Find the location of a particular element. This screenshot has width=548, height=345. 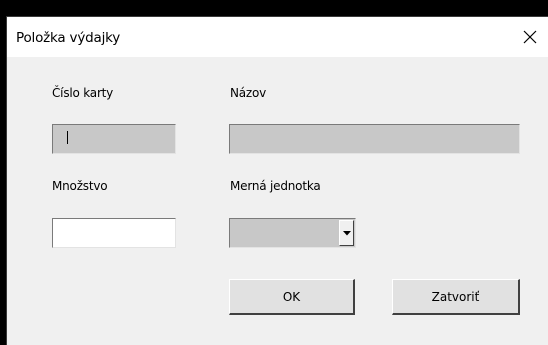

quantity-label: Množstvo is located at coordinates (80, 186).